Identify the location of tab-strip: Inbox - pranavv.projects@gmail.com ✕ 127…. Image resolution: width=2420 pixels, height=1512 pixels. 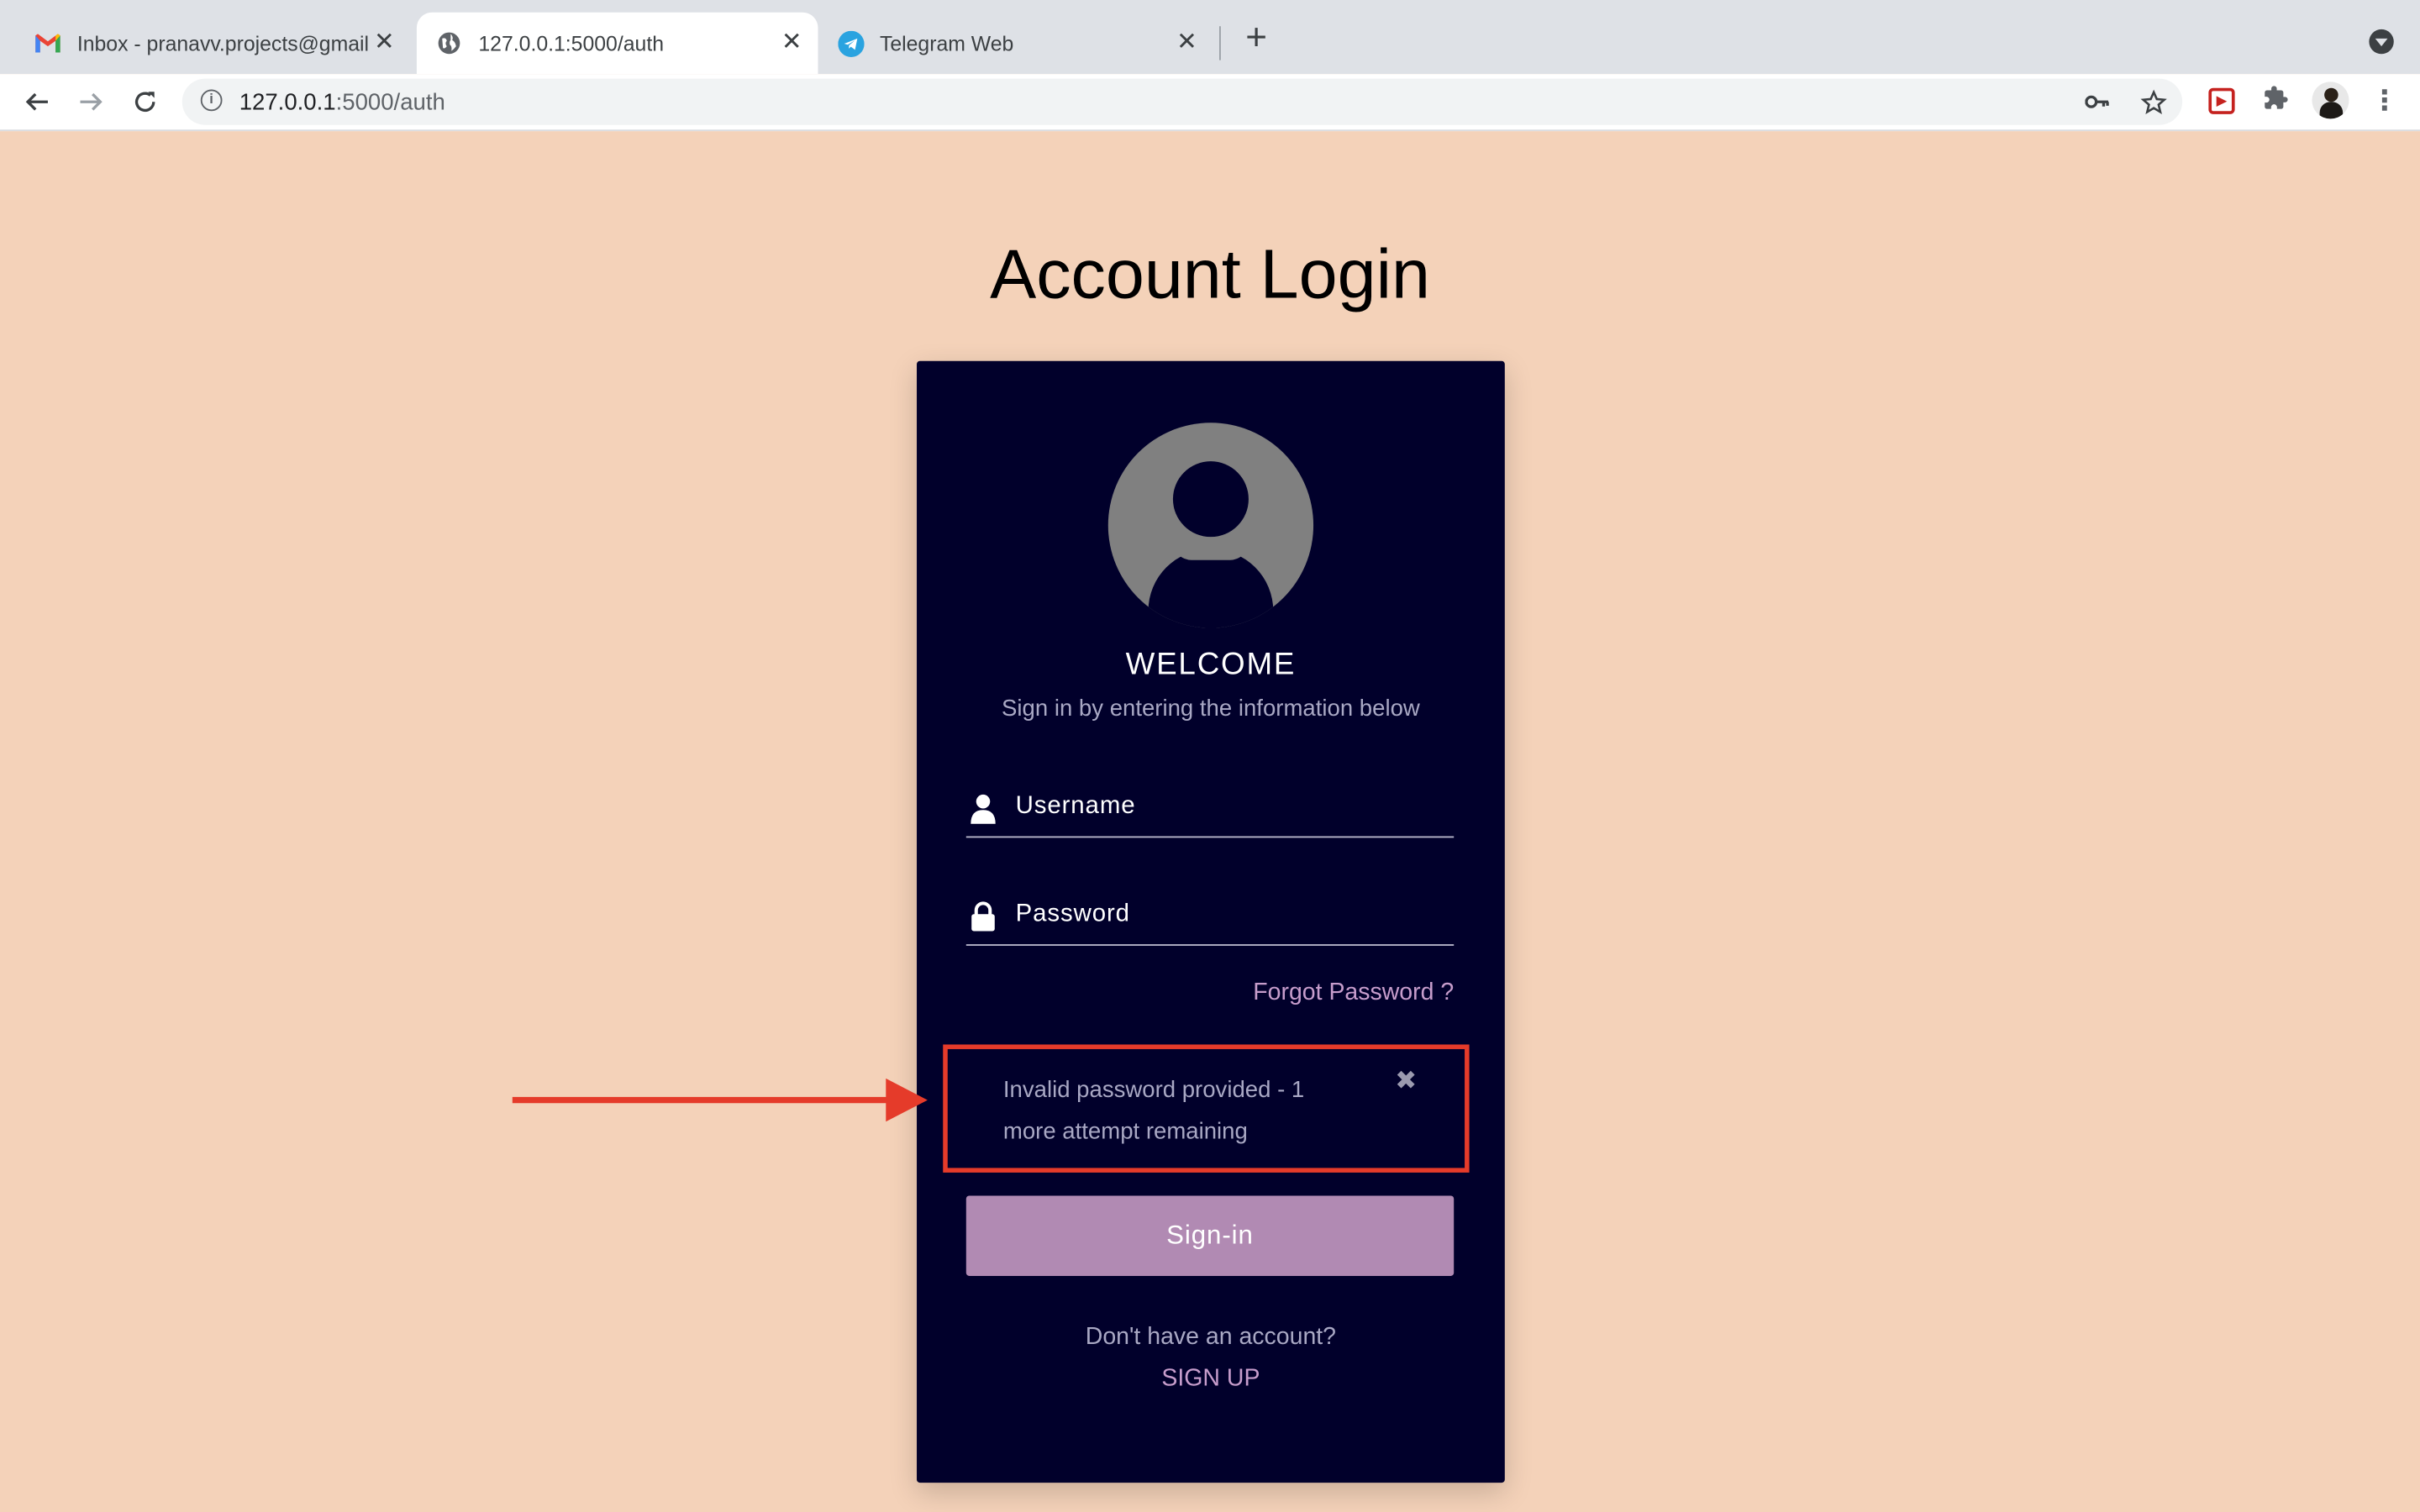
(1210, 37).